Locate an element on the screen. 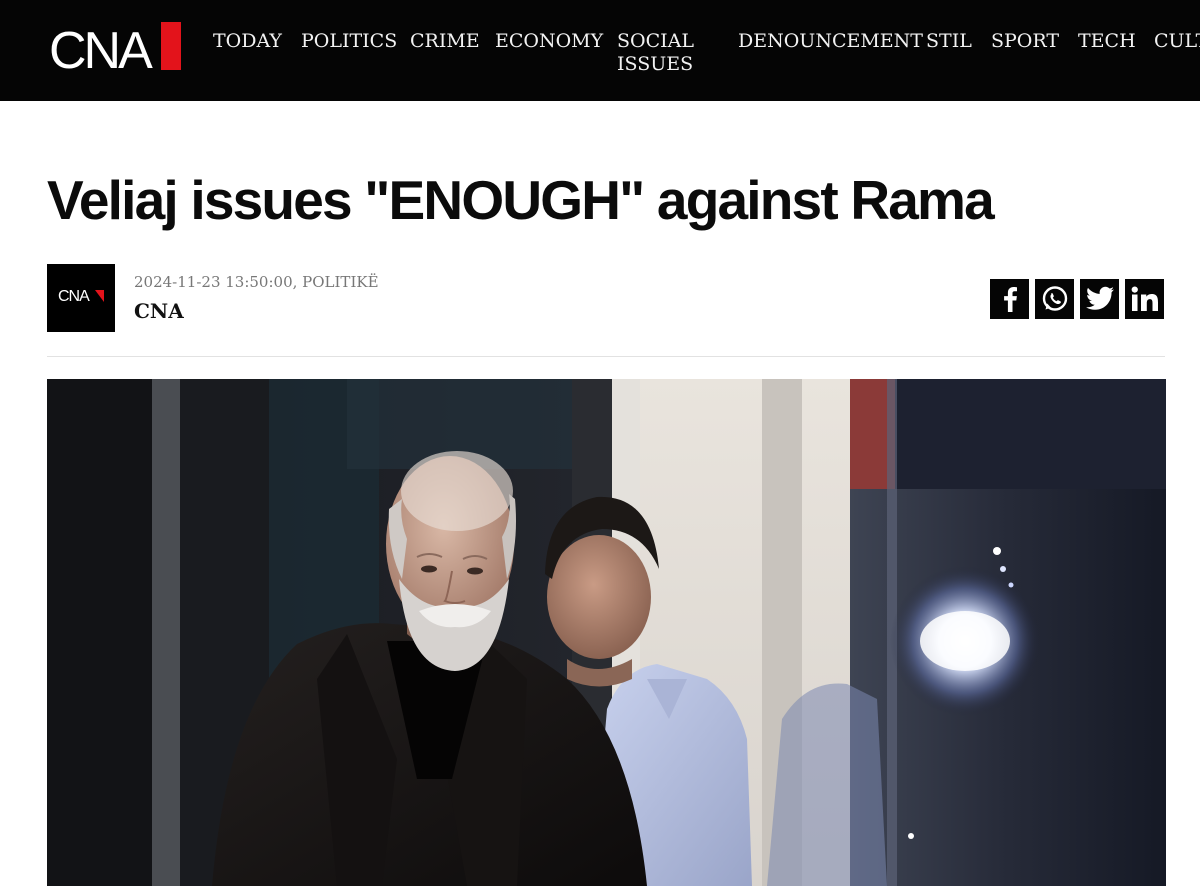 The height and width of the screenshot is (886, 1200). site-logo: CNA is located at coordinates (115, 50).